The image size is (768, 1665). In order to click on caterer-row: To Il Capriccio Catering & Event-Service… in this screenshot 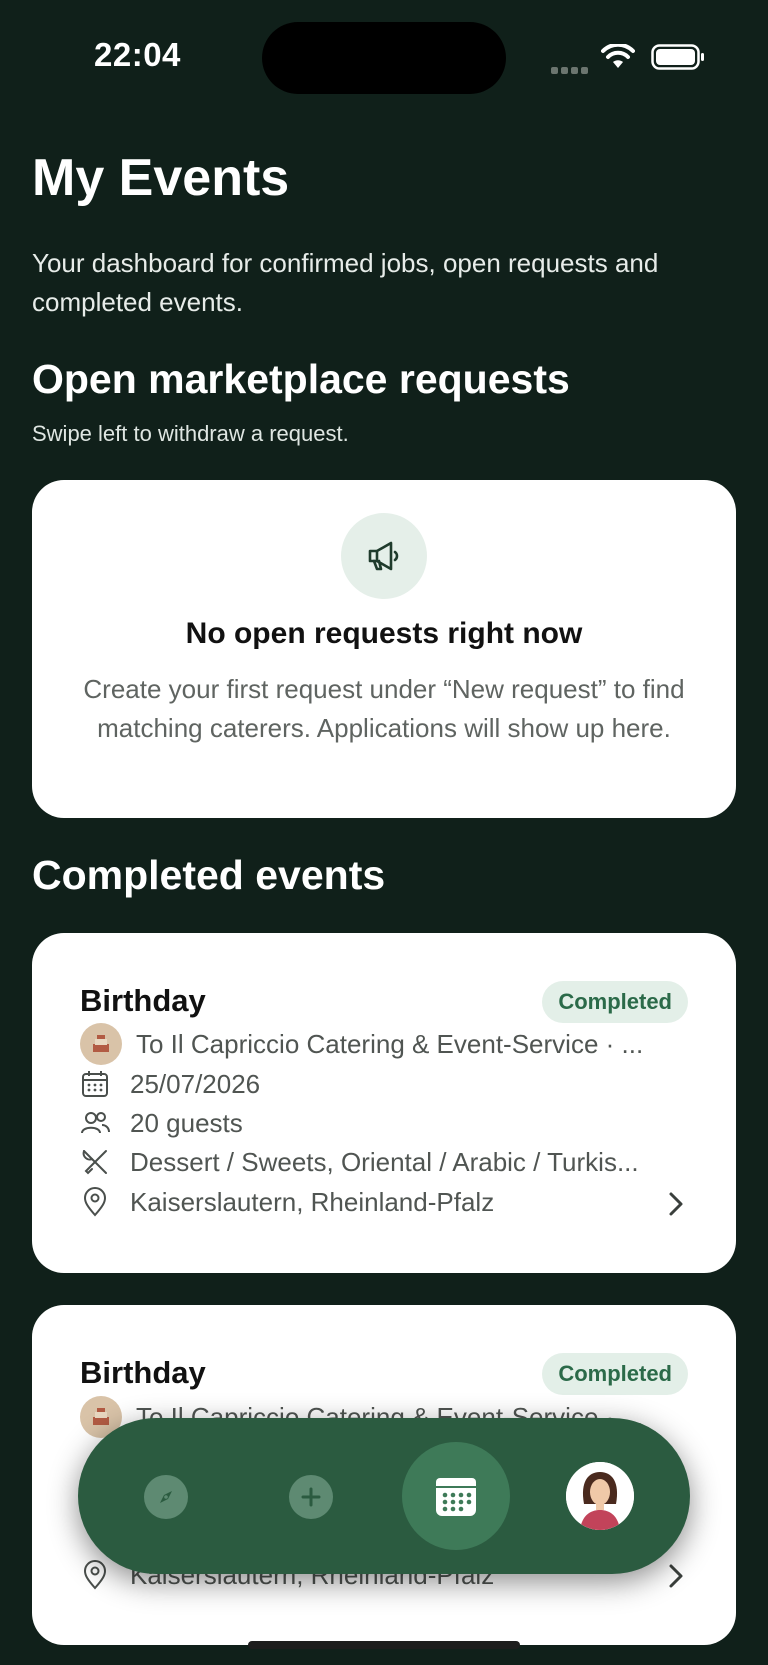, I will do `click(400, 1044)`.